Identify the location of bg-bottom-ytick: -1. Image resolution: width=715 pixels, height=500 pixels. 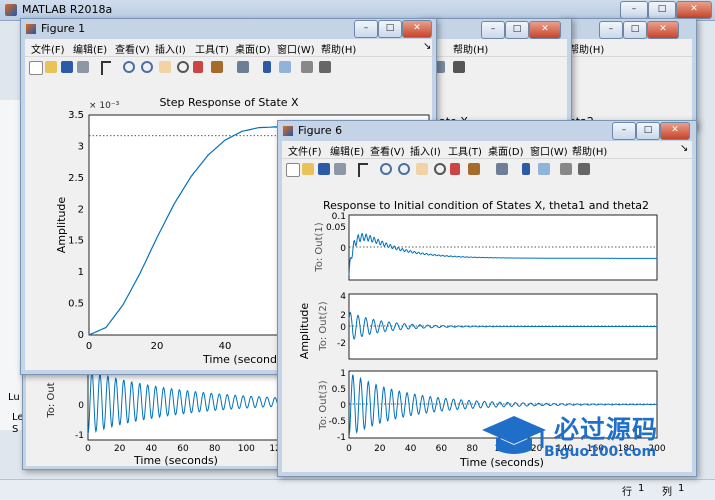
(79, 436).